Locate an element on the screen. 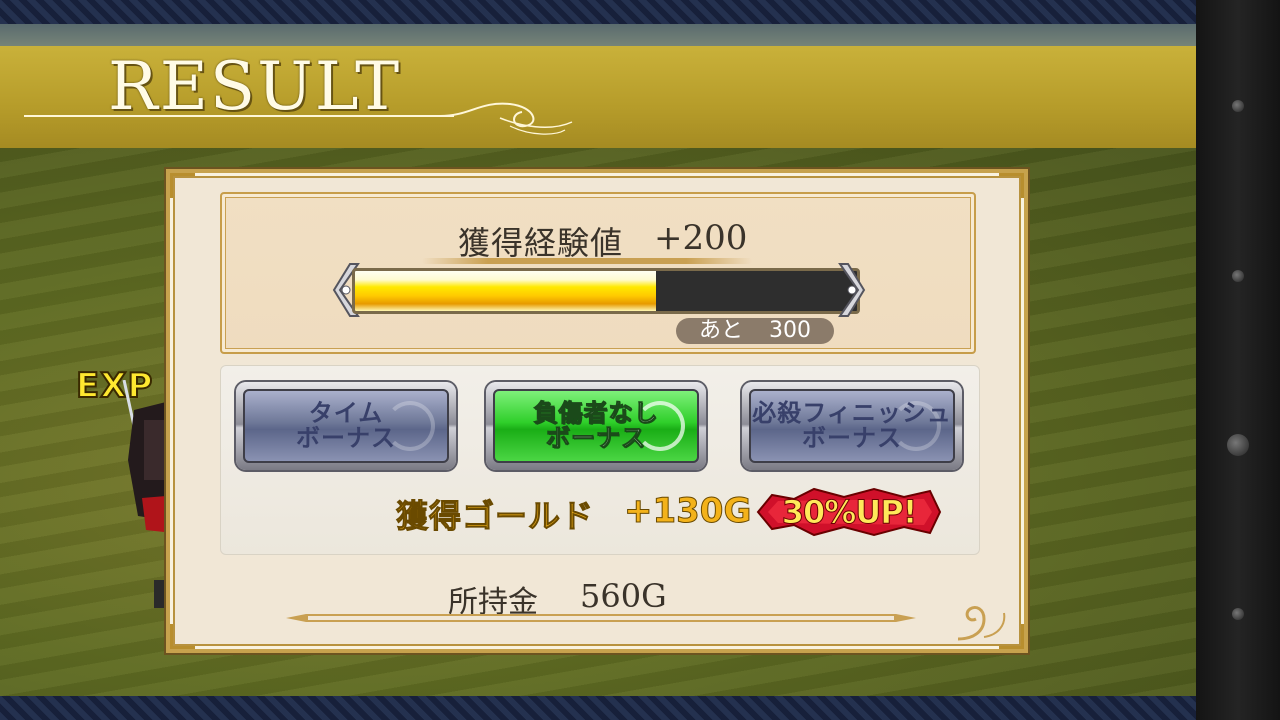 Image resolution: width=1280 pixels, height=720 pixels. character-sprite is located at coordinates (146, 494).